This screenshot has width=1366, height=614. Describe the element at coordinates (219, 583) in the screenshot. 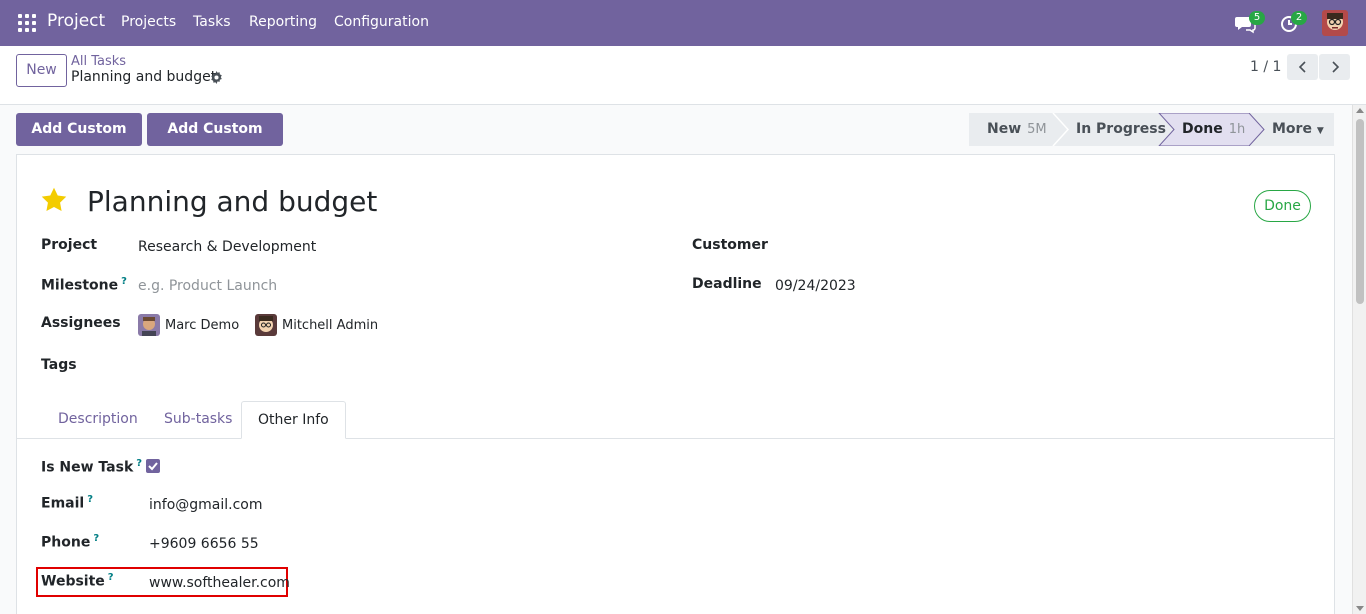

I see `website-field: www.softhealer.com` at that location.